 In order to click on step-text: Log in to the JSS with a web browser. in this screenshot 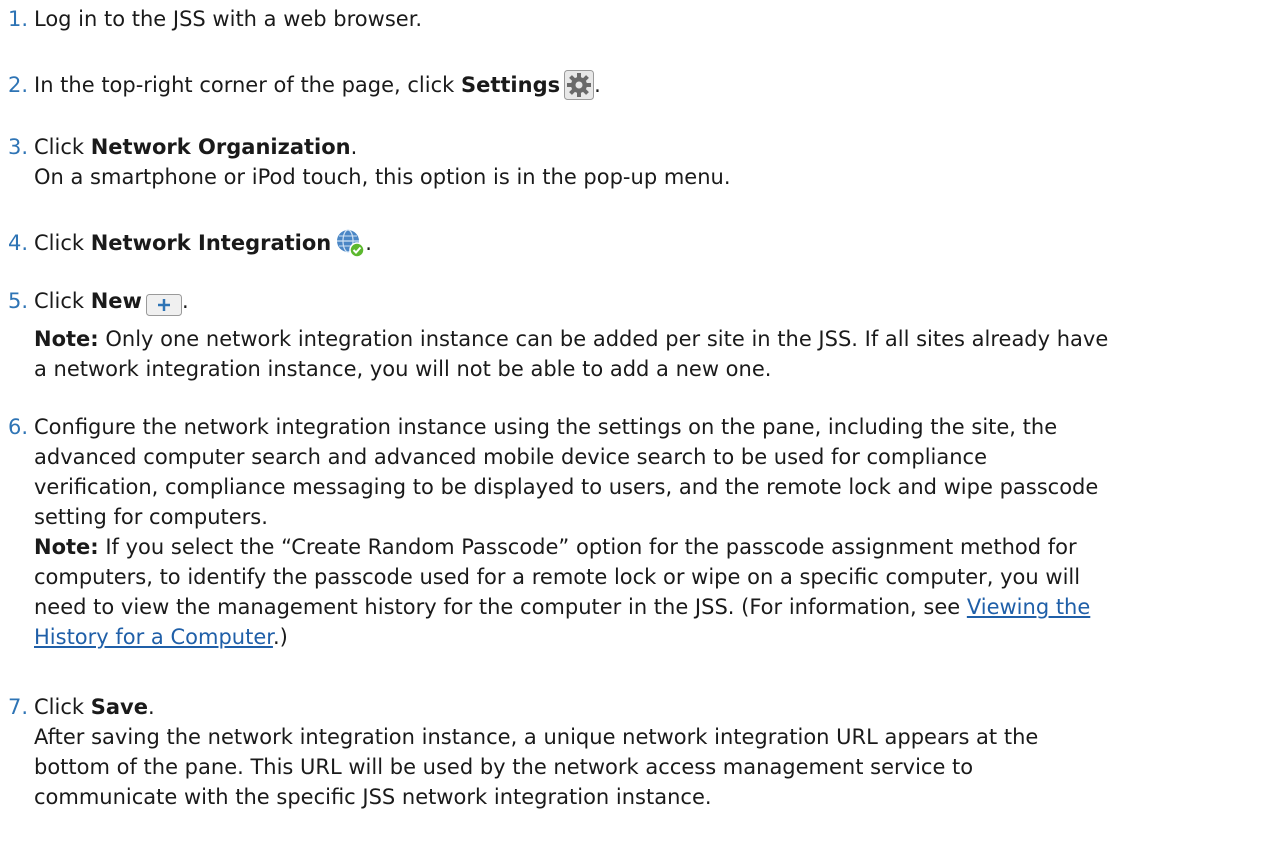, I will do `click(228, 19)`.